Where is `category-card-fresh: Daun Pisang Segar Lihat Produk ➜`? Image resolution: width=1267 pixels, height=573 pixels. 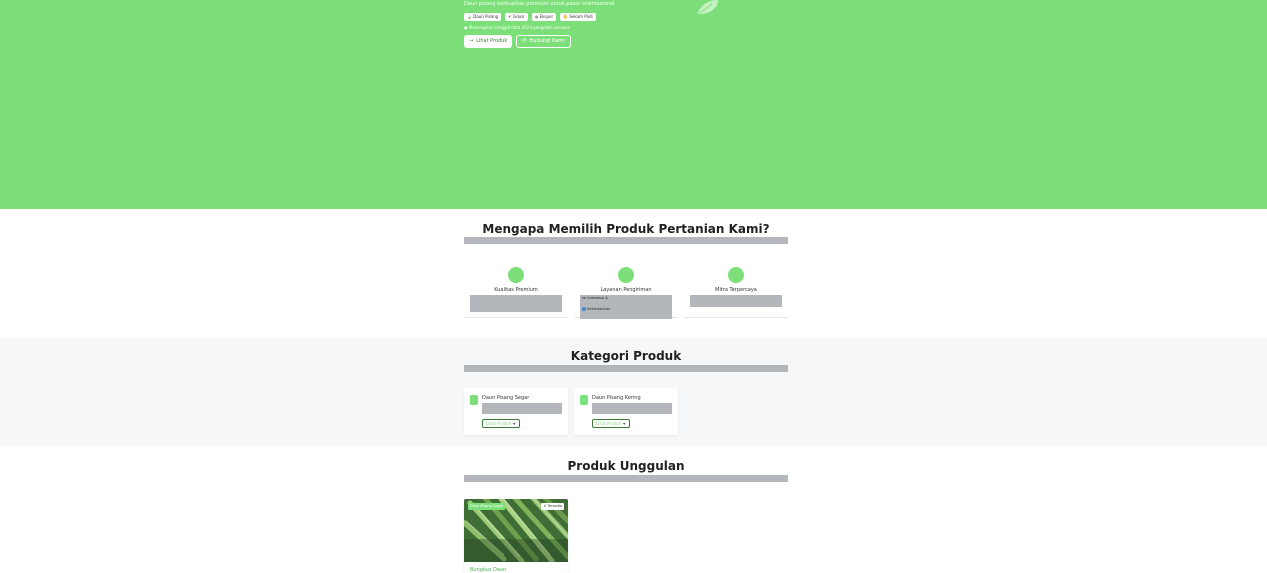
category-card-fresh: Daun Pisang Segar Lihat Produk ➜ is located at coordinates (516, 411).